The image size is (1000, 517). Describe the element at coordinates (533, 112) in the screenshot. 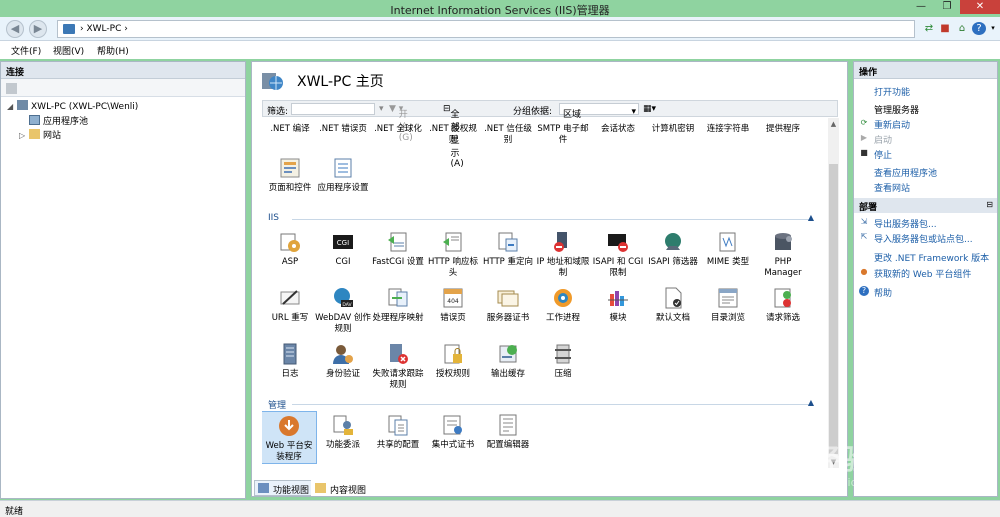

I see `group-by-label: 分组依据:` at that location.